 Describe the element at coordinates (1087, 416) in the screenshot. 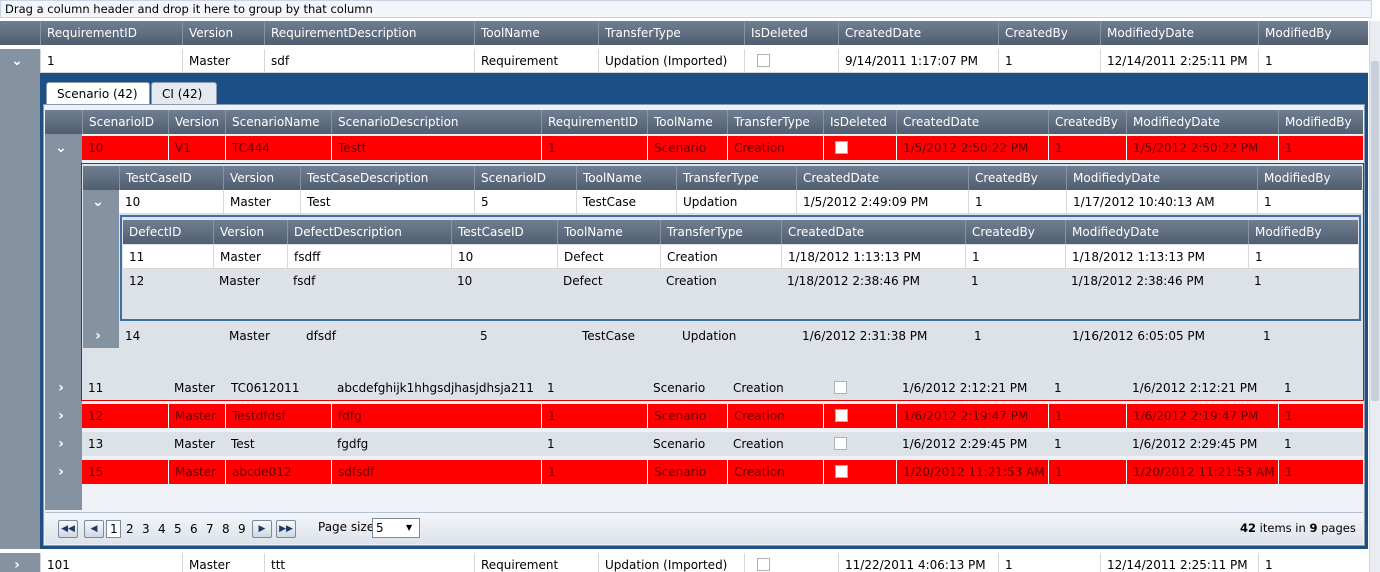

I see `cell-createdby: 1` at that location.